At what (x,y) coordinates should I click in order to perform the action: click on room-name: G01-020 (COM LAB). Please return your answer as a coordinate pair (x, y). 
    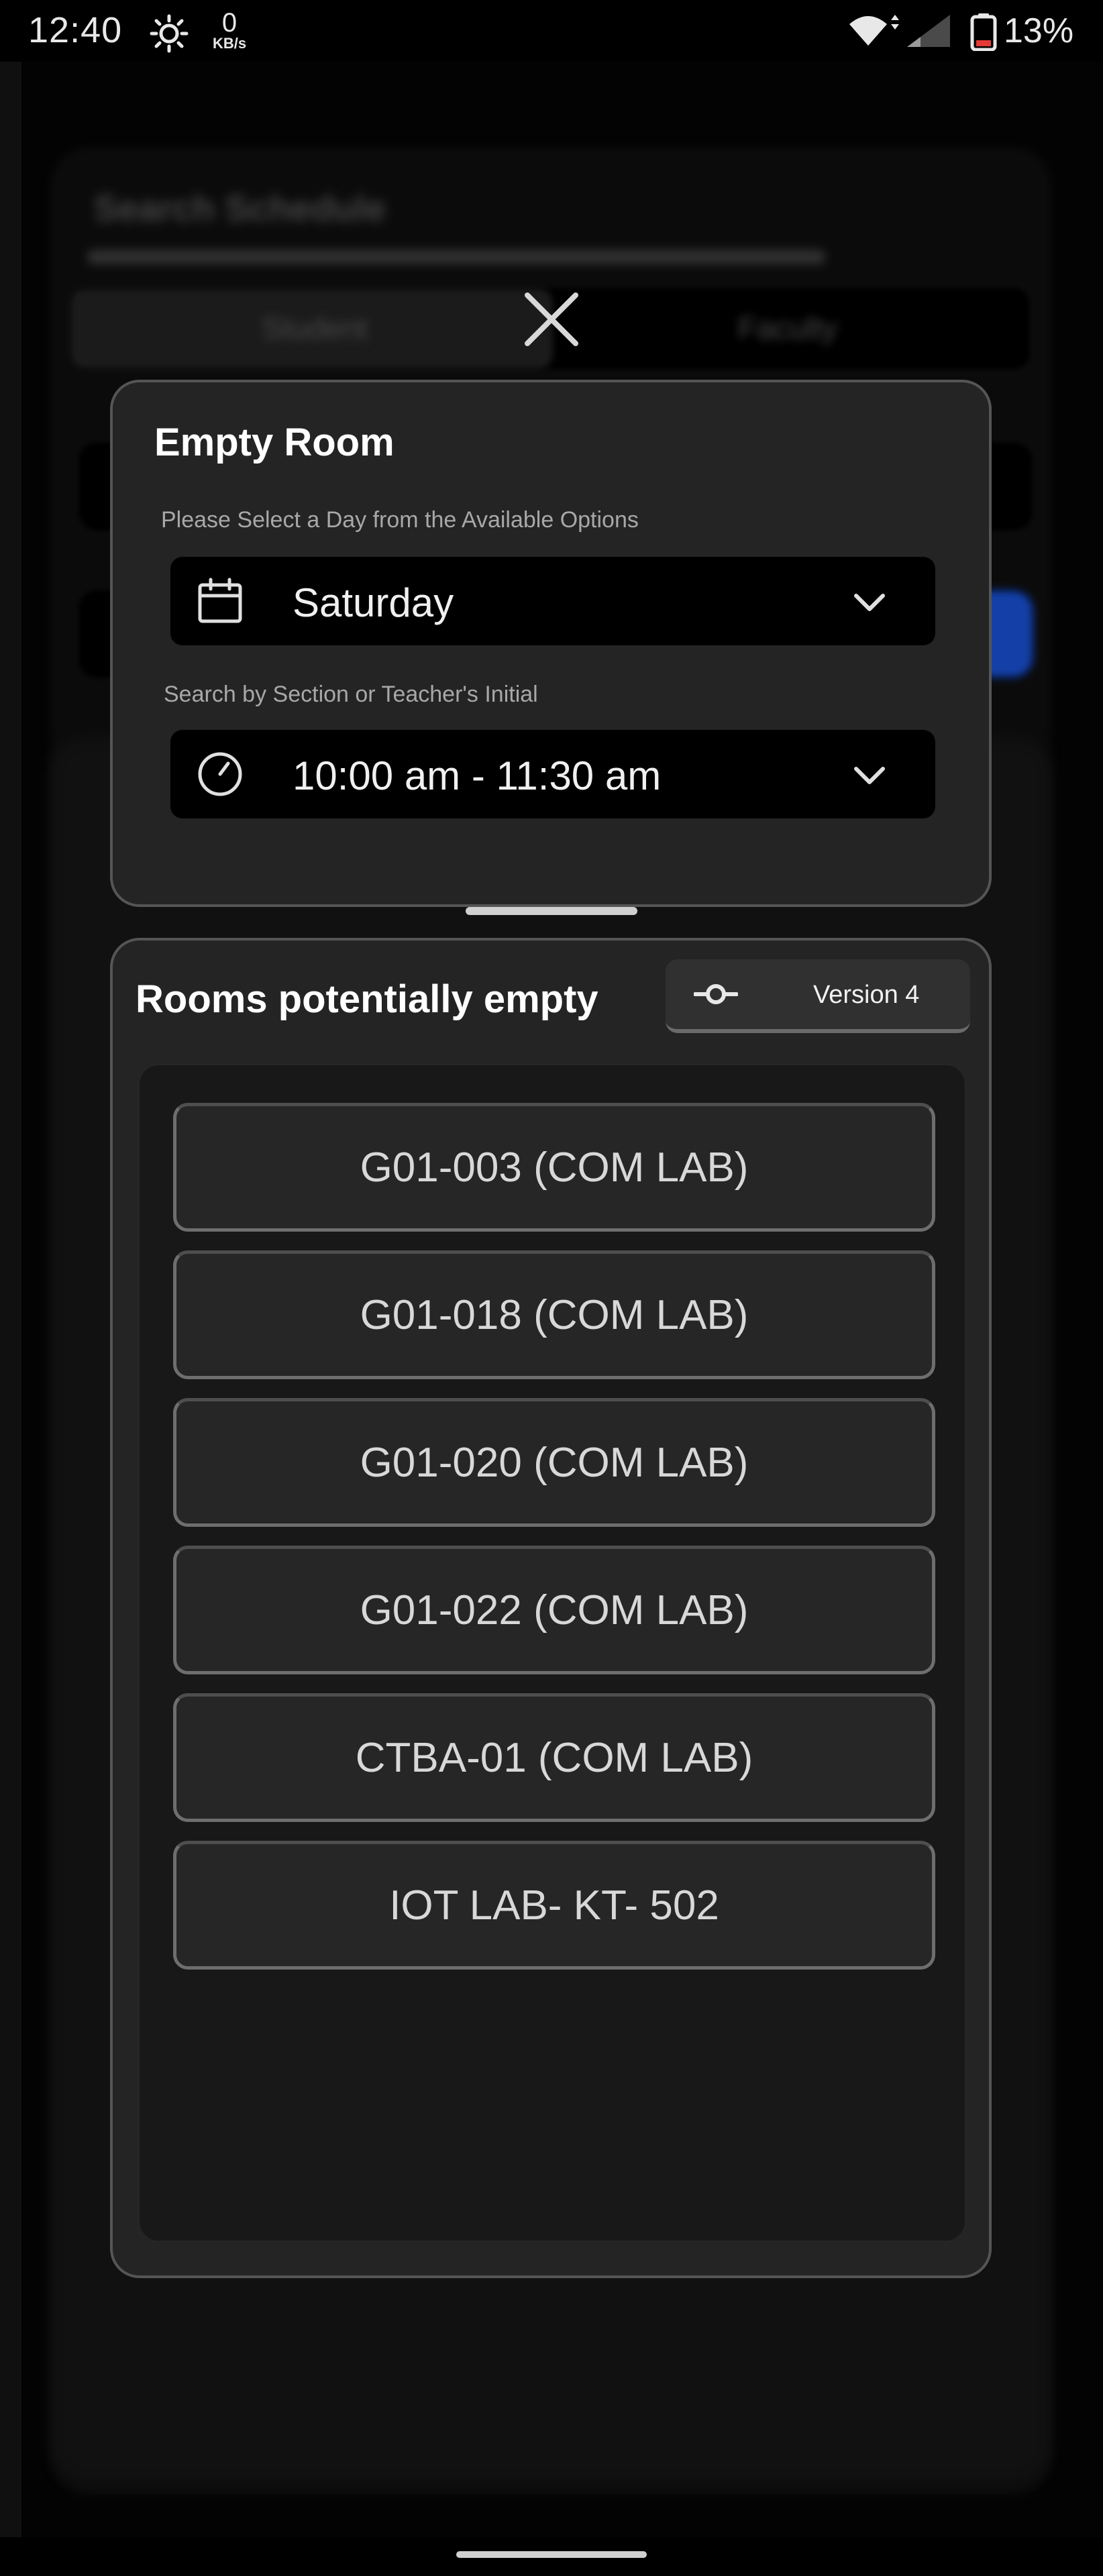
    Looking at the image, I should click on (554, 1462).